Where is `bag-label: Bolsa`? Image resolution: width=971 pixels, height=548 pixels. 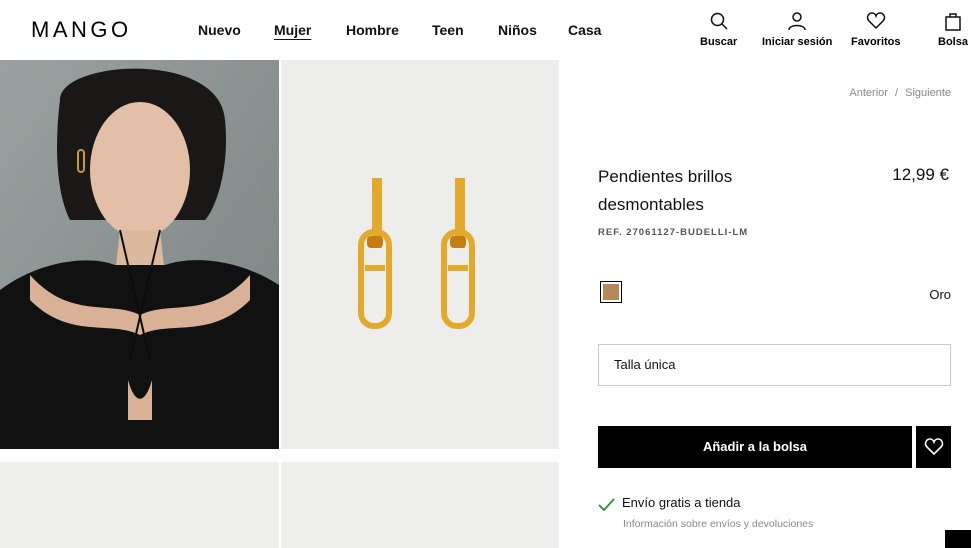 bag-label: Bolsa is located at coordinates (953, 42).